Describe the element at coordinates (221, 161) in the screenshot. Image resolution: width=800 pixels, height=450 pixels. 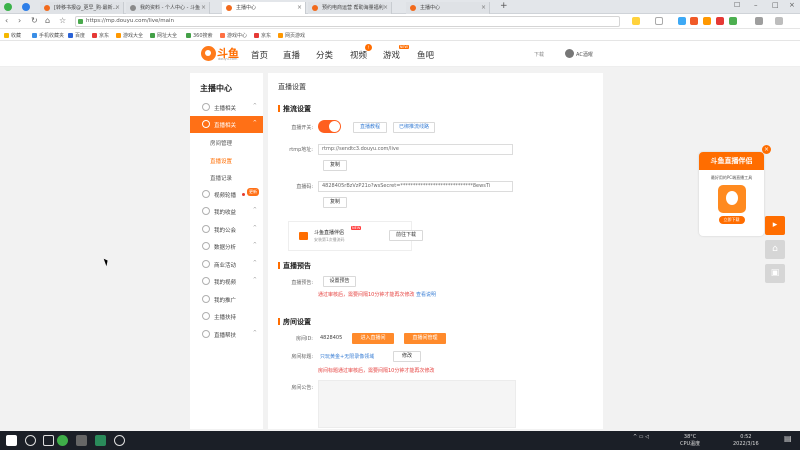
I see `sidebar-sub-live-settings: 直播设置` at that location.